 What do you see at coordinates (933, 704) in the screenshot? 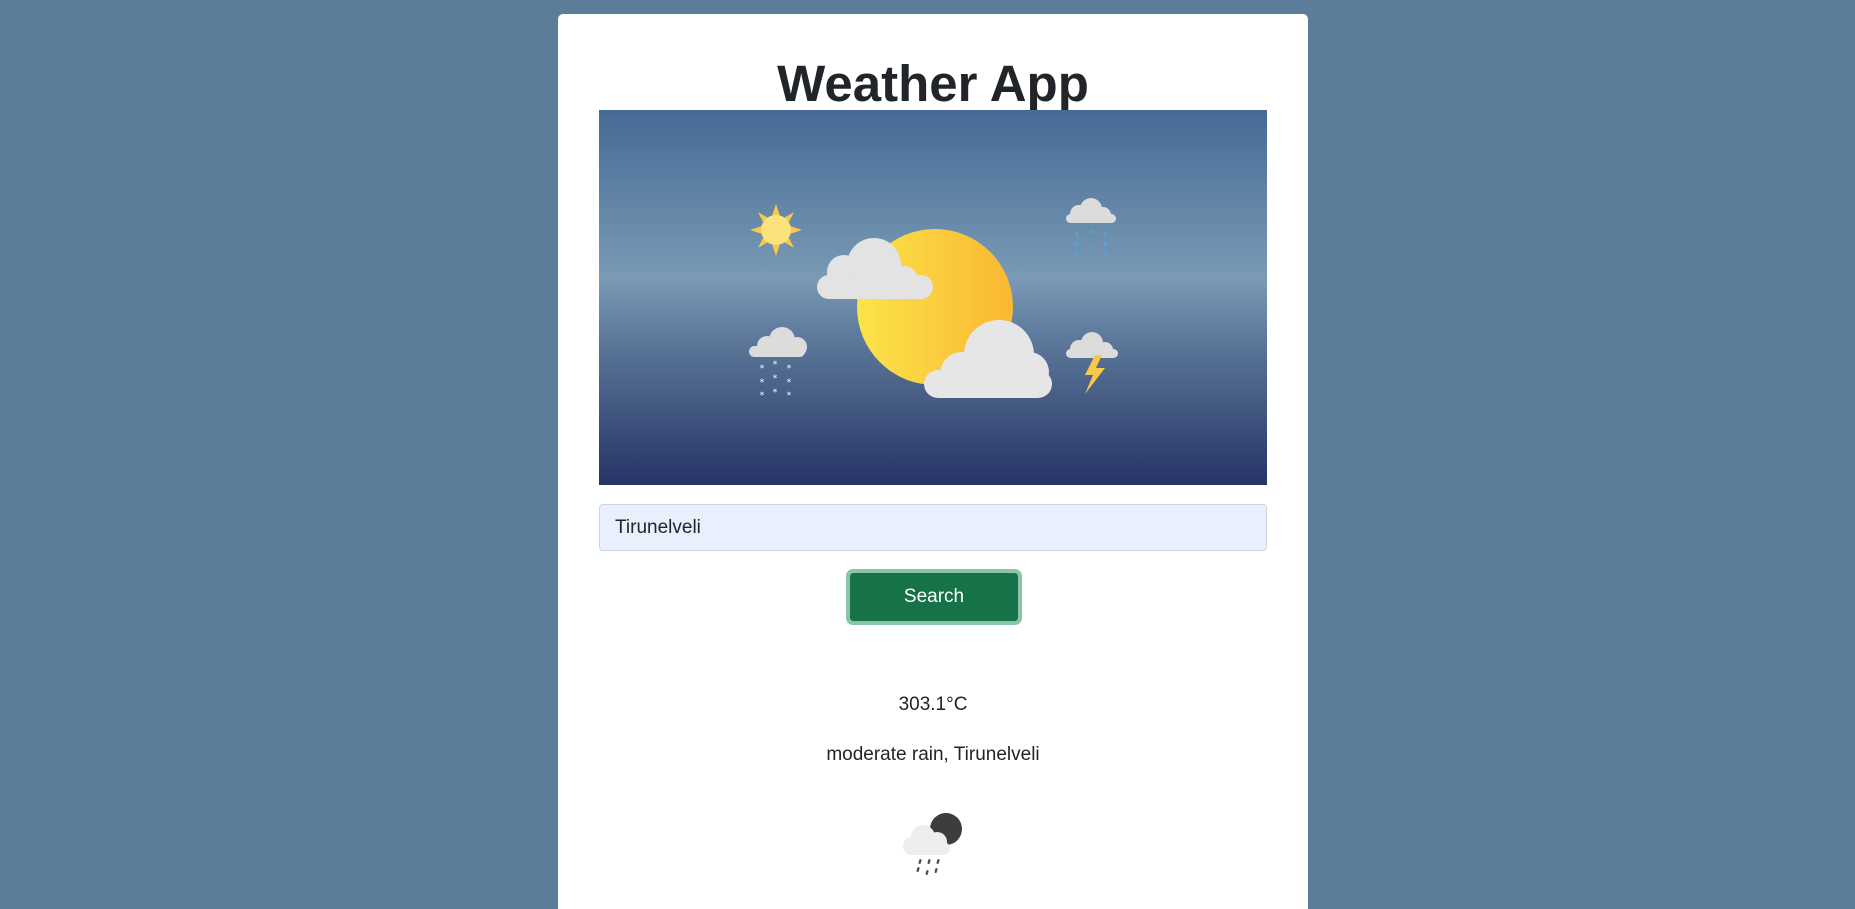
I see `temperature-readout: 303.1°C` at bounding box center [933, 704].